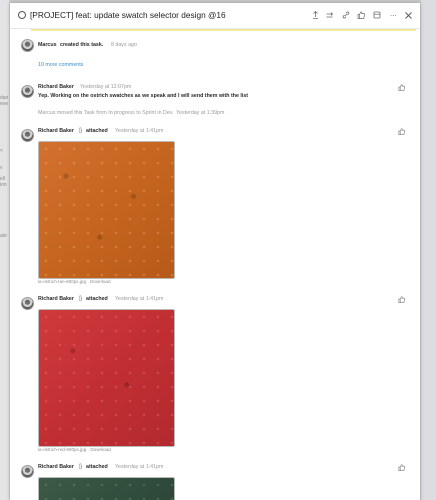  What do you see at coordinates (56, 87) in the screenshot?
I see `comment-author: Richard Baker` at bounding box center [56, 87].